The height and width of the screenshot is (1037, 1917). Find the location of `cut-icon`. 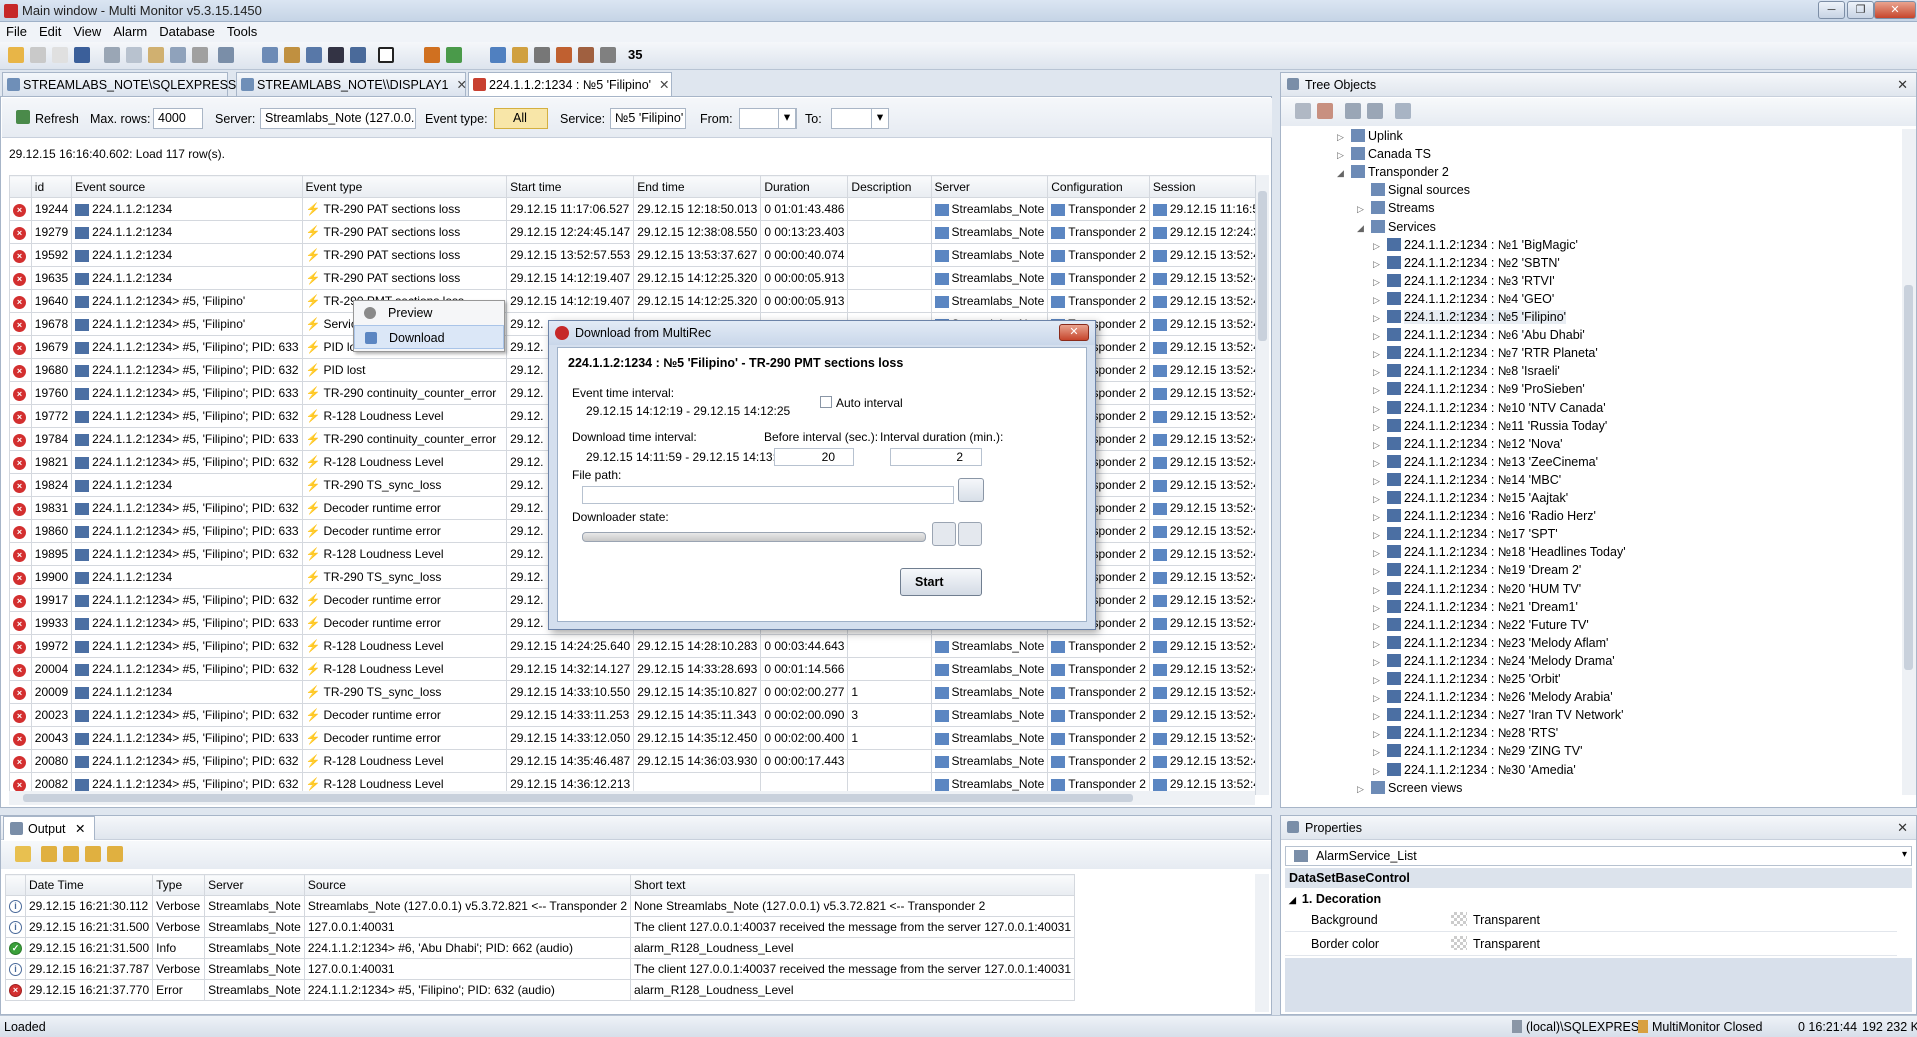

cut-icon is located at coordinates (112, 55).